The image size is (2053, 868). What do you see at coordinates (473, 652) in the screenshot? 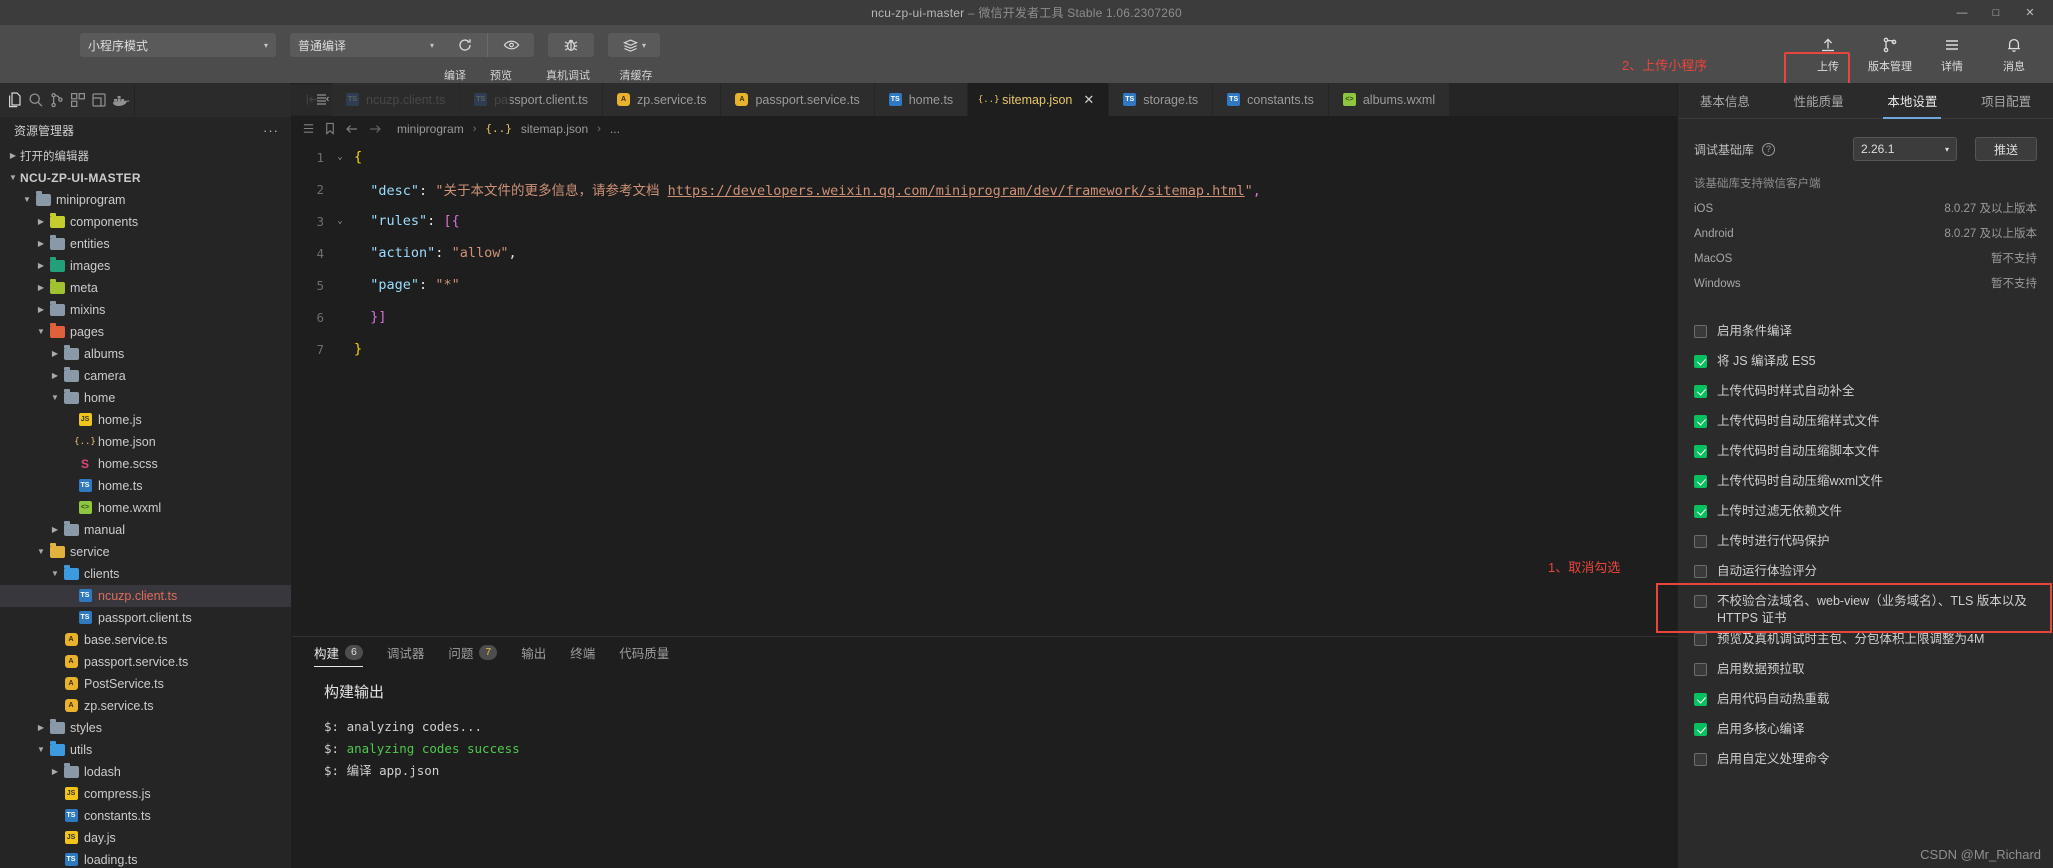
I see `panel-tab: 问题 7` at bounding box center [473, 652].